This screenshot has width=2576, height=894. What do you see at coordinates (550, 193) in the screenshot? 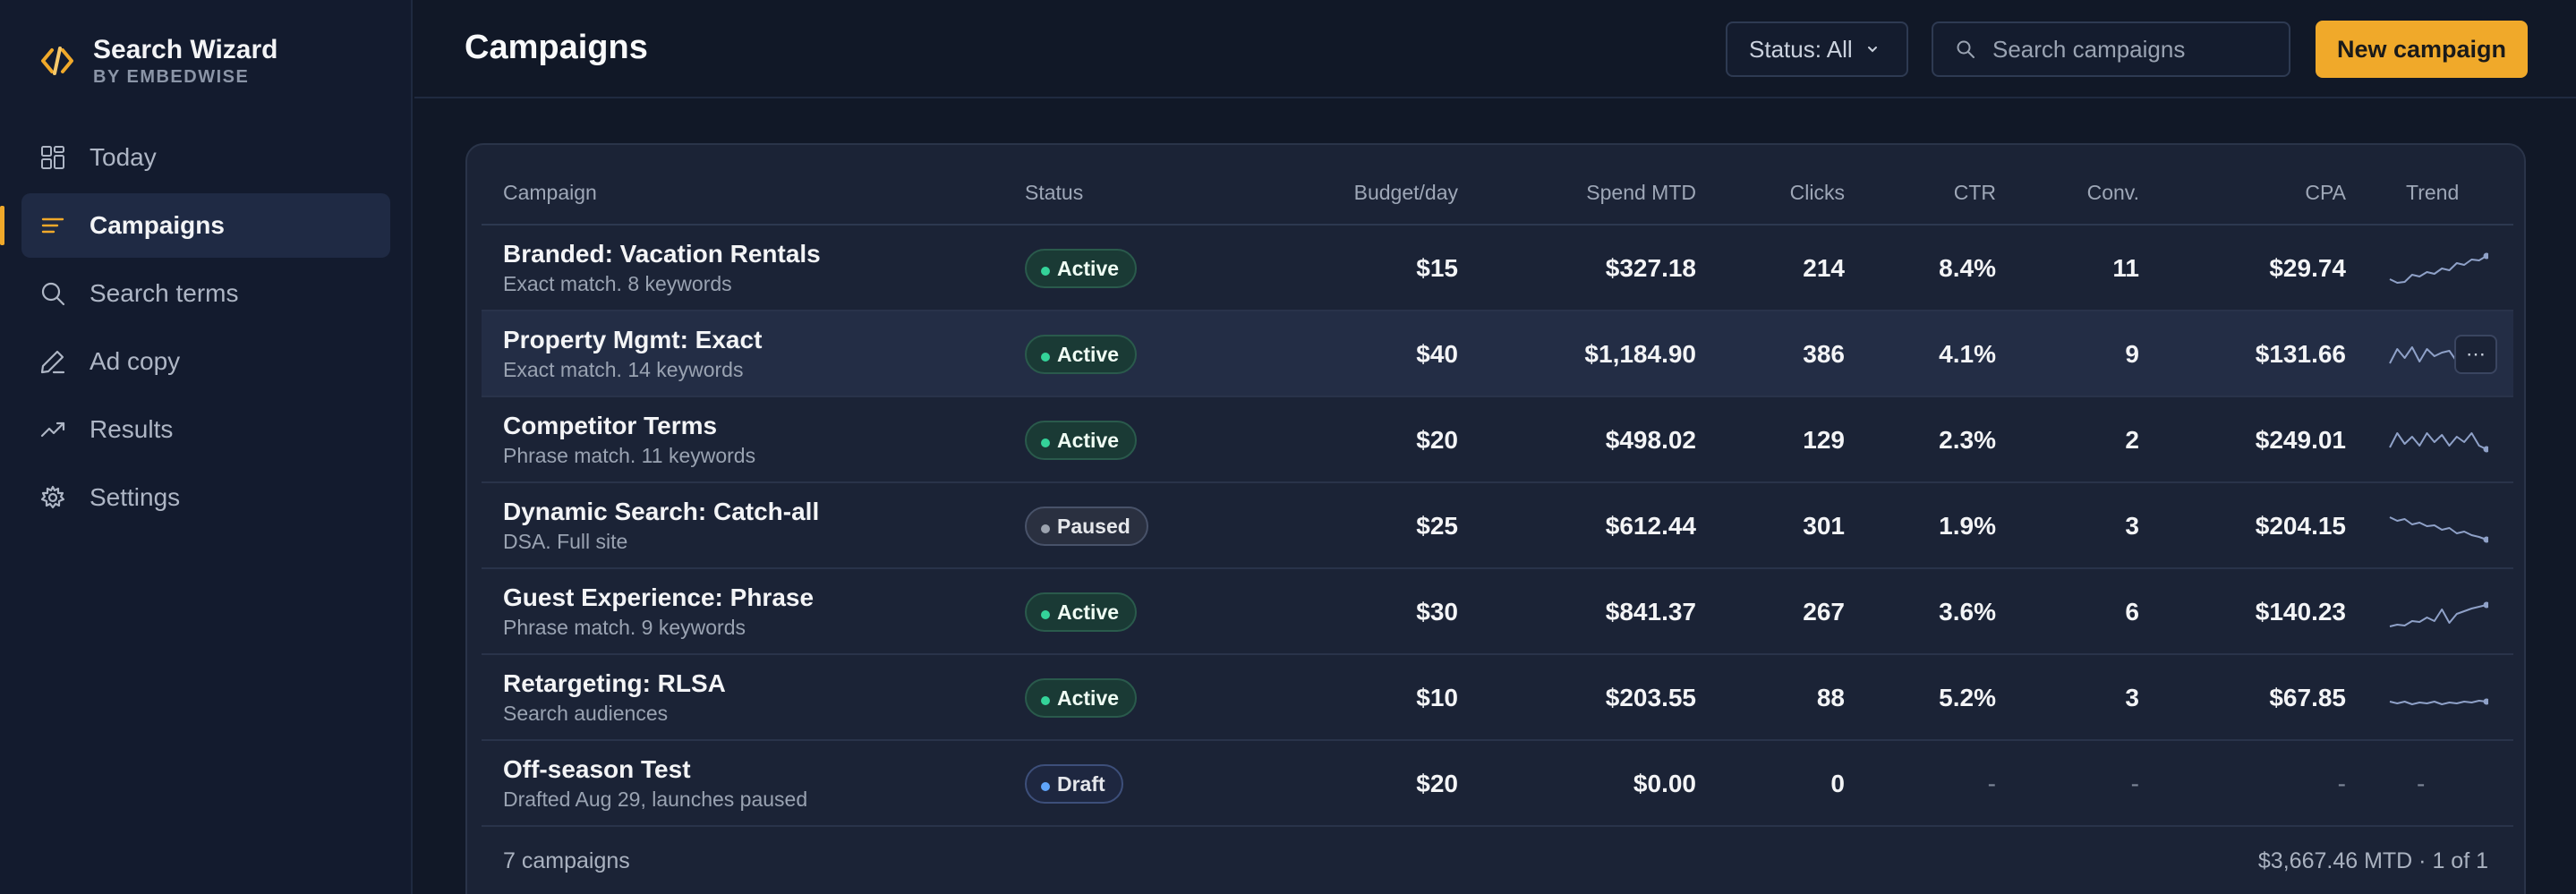
I see `column-header-campaign: Campaign` at bounding box center [550, 193].